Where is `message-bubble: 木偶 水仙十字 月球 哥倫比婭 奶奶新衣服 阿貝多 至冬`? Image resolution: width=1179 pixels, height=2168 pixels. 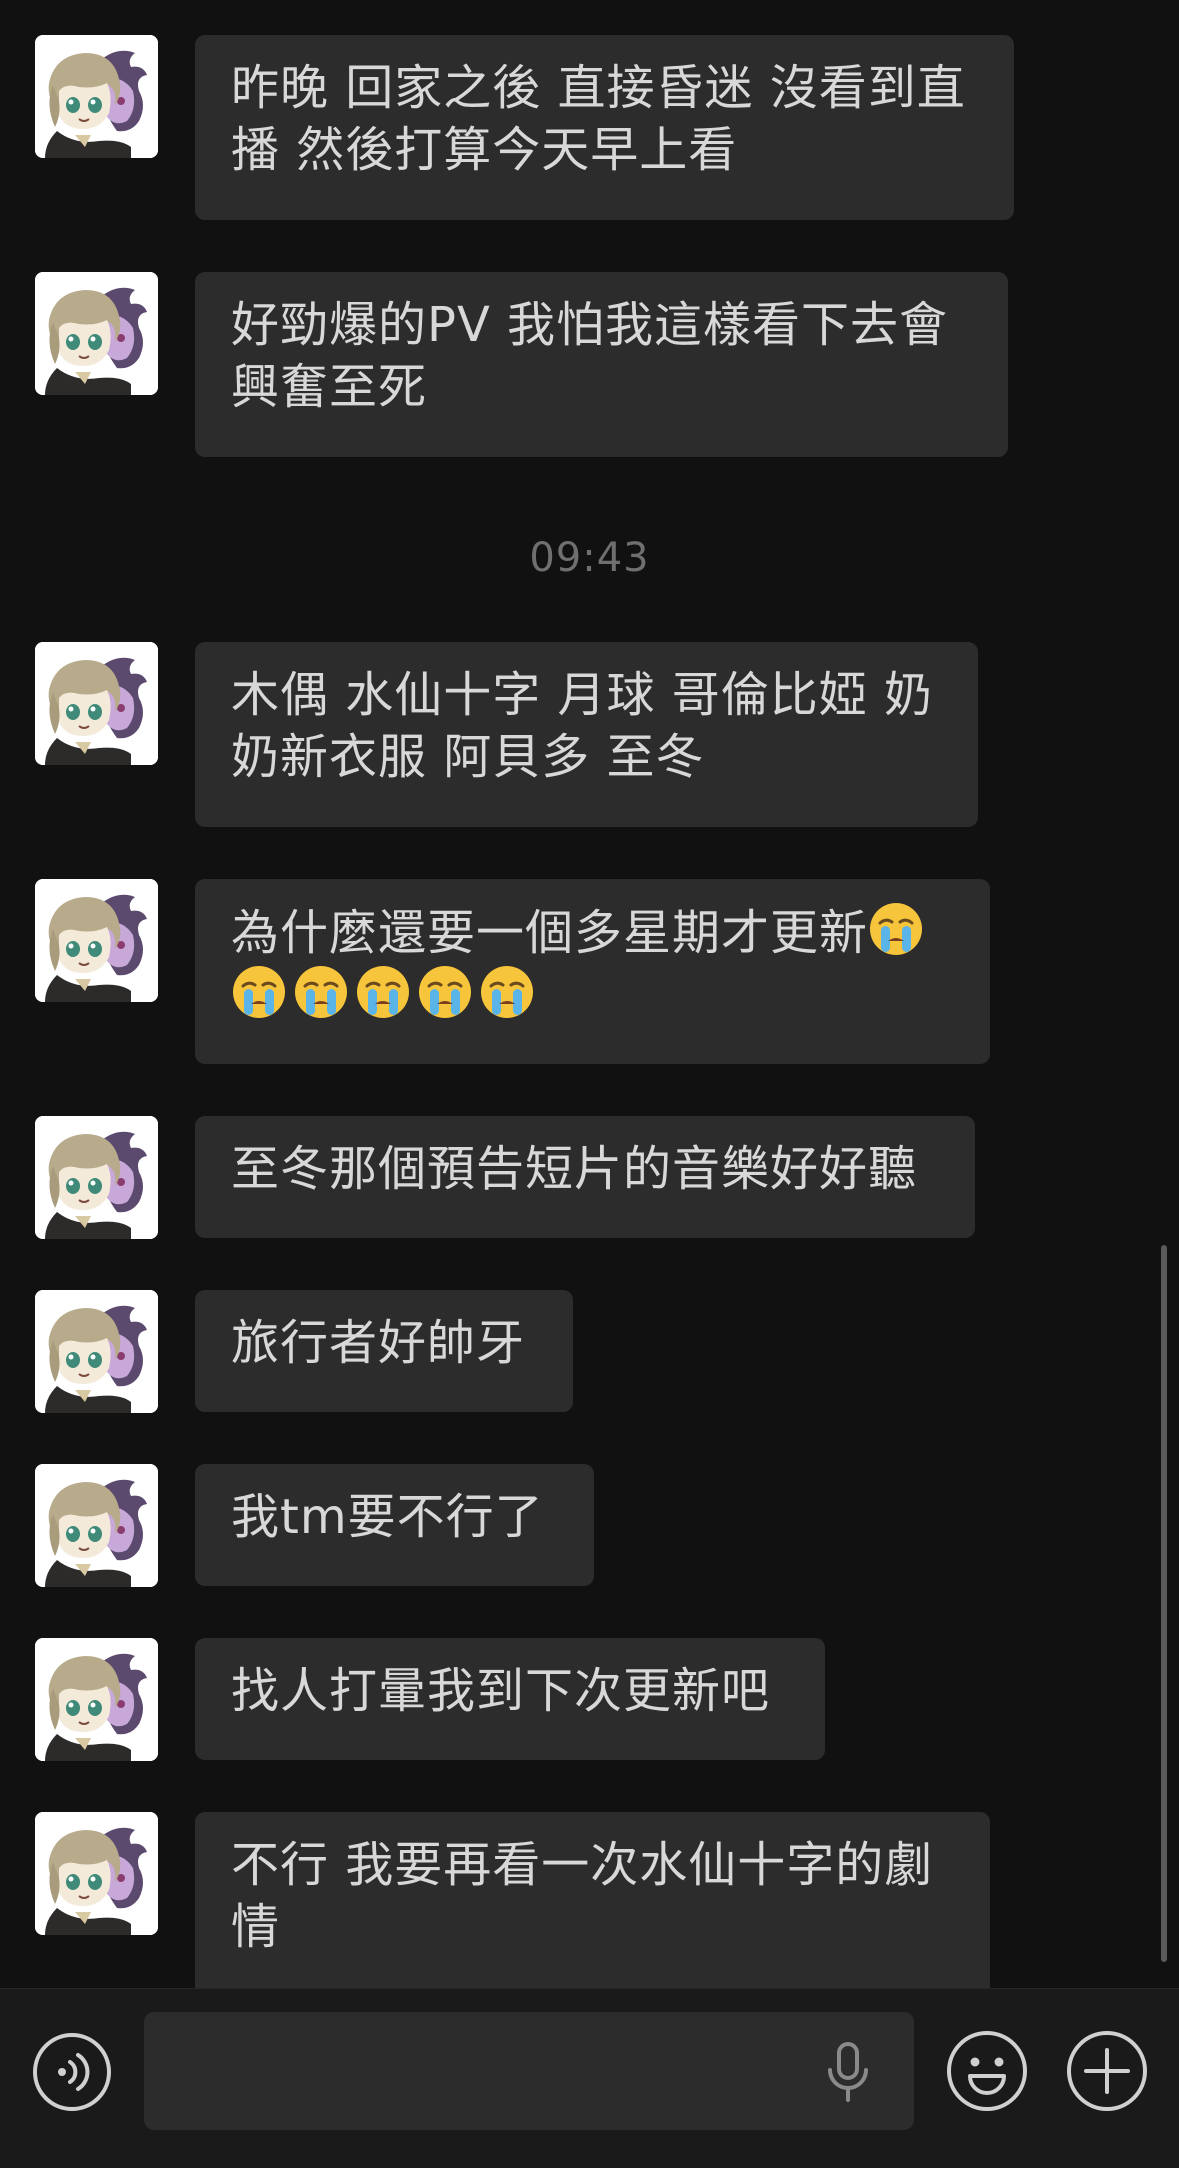 message-bubble: 木偶 水仙十字 月球 哥倫比婭 奶奶新衣服 阿貝多 至冬 is located at coordinates (586, 734).